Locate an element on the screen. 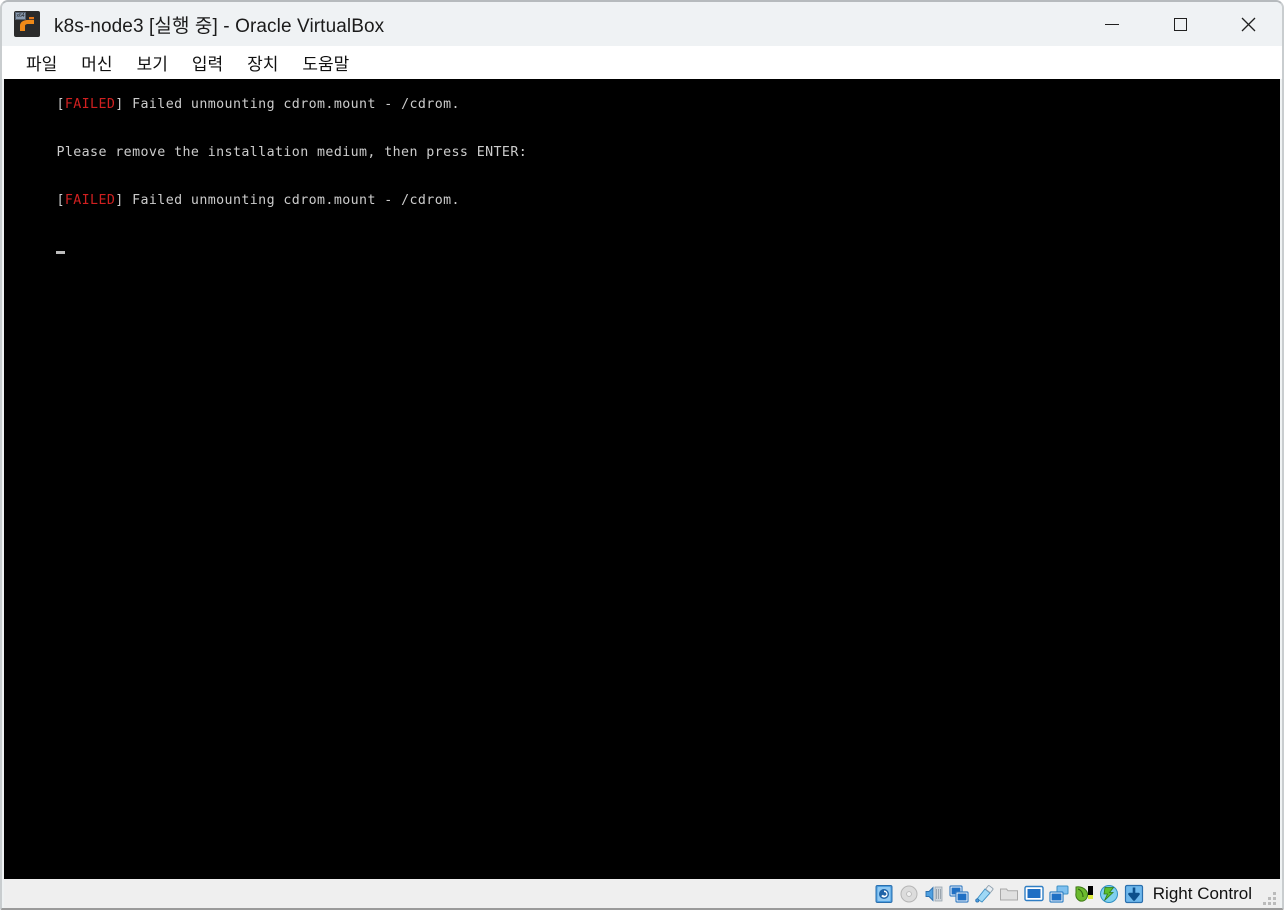 This screenshot has width=1284, height=910. title-bar: x64 k8s-node3 [실행 중] - Oracle VirtualBox is located at coordinates (642, 24).